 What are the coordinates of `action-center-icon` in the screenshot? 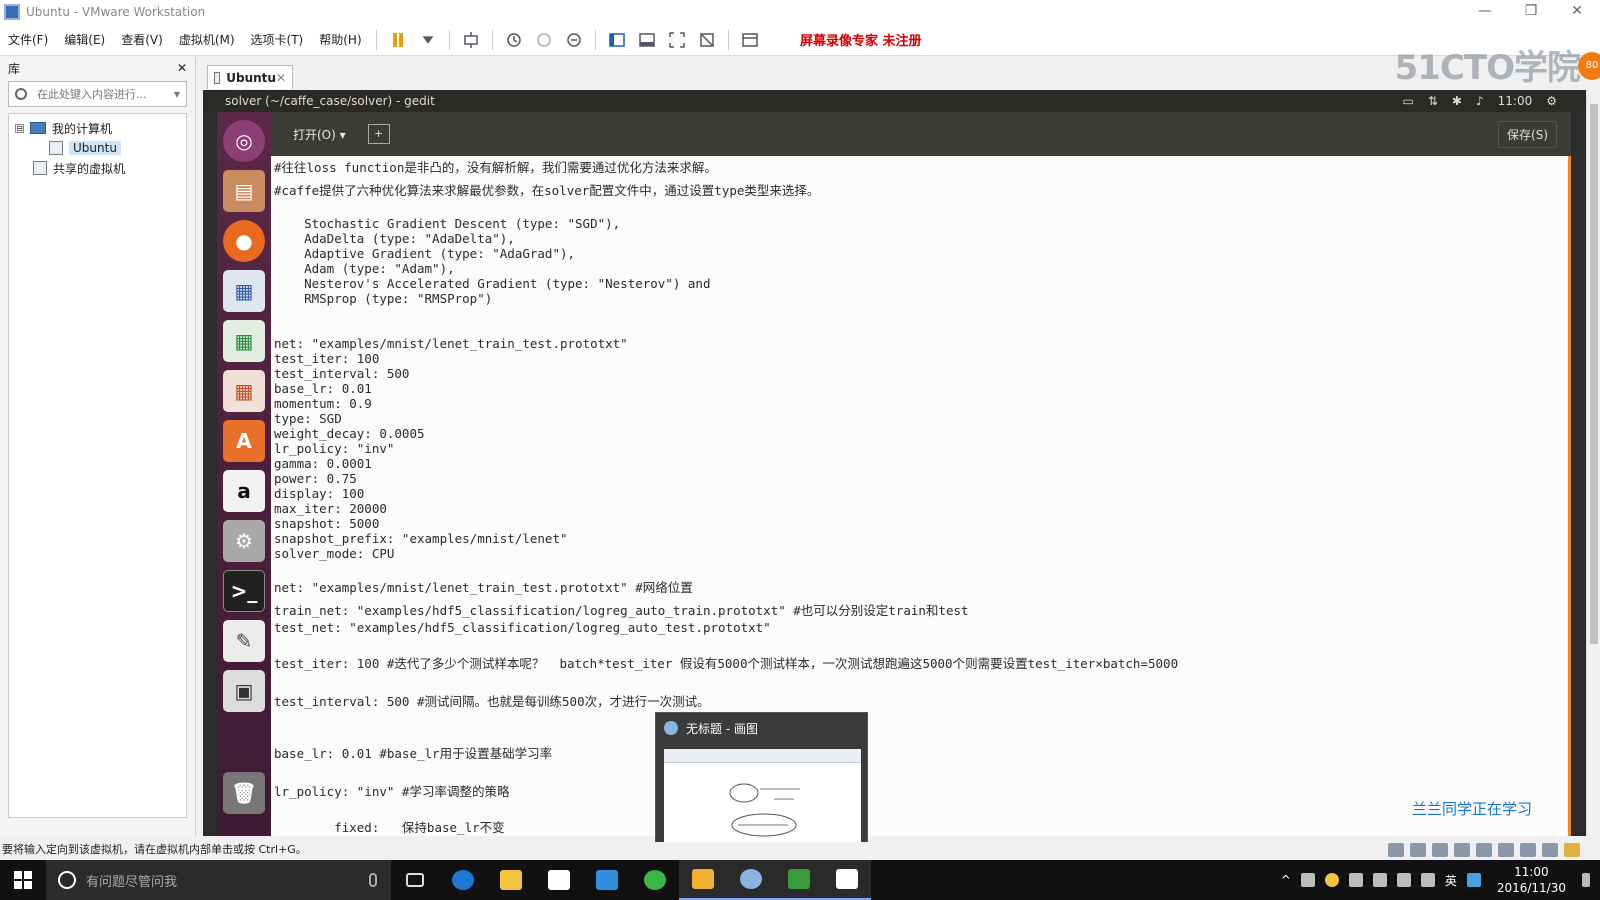 It's located at (1586, 880).